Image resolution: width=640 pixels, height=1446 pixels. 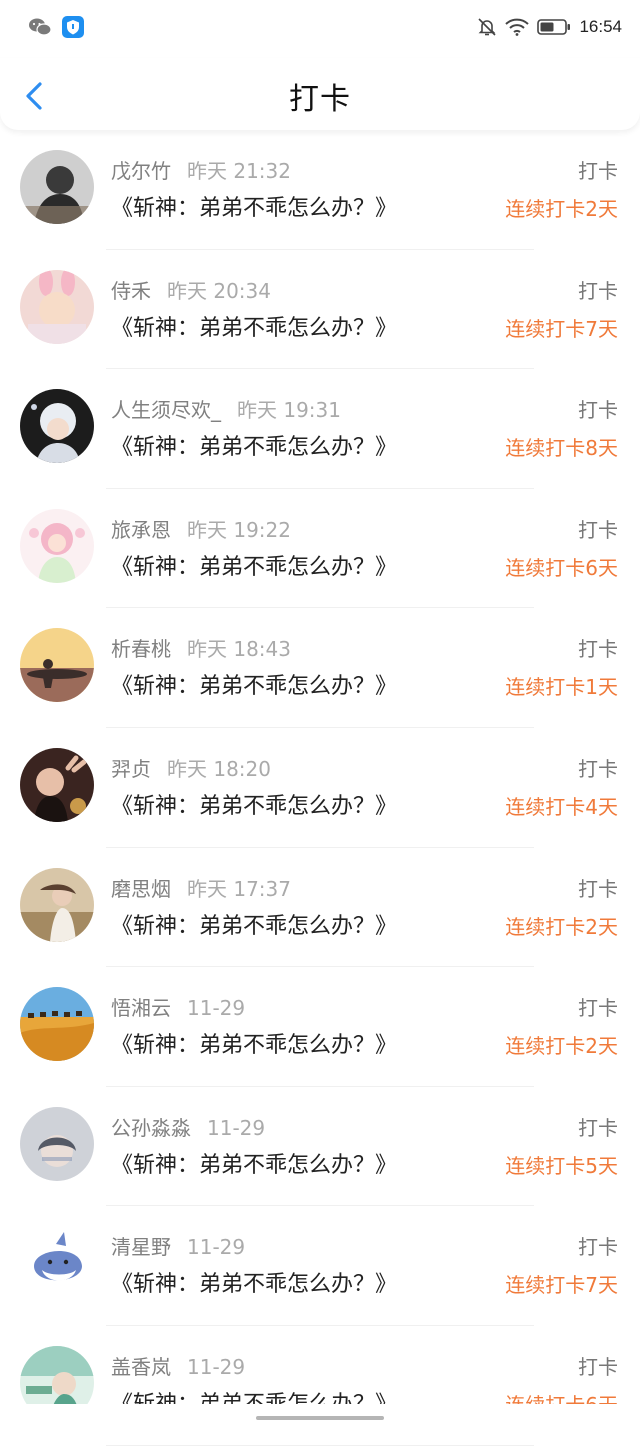 I want to click on user-name: 公孙淼淼, so click(x=151, y=1128).